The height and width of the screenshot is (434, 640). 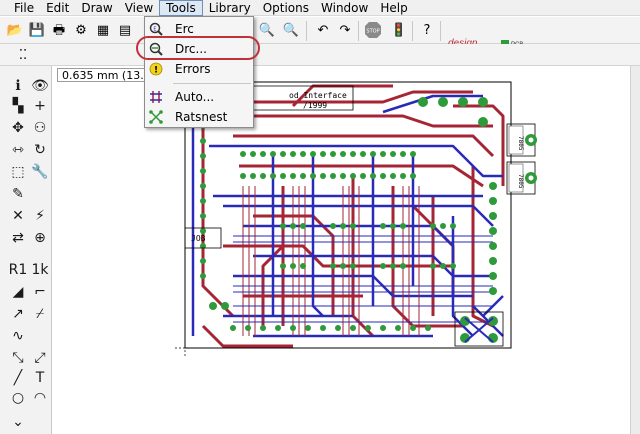 I want to click on svg-text: STOP, so click(x=372, y=32).